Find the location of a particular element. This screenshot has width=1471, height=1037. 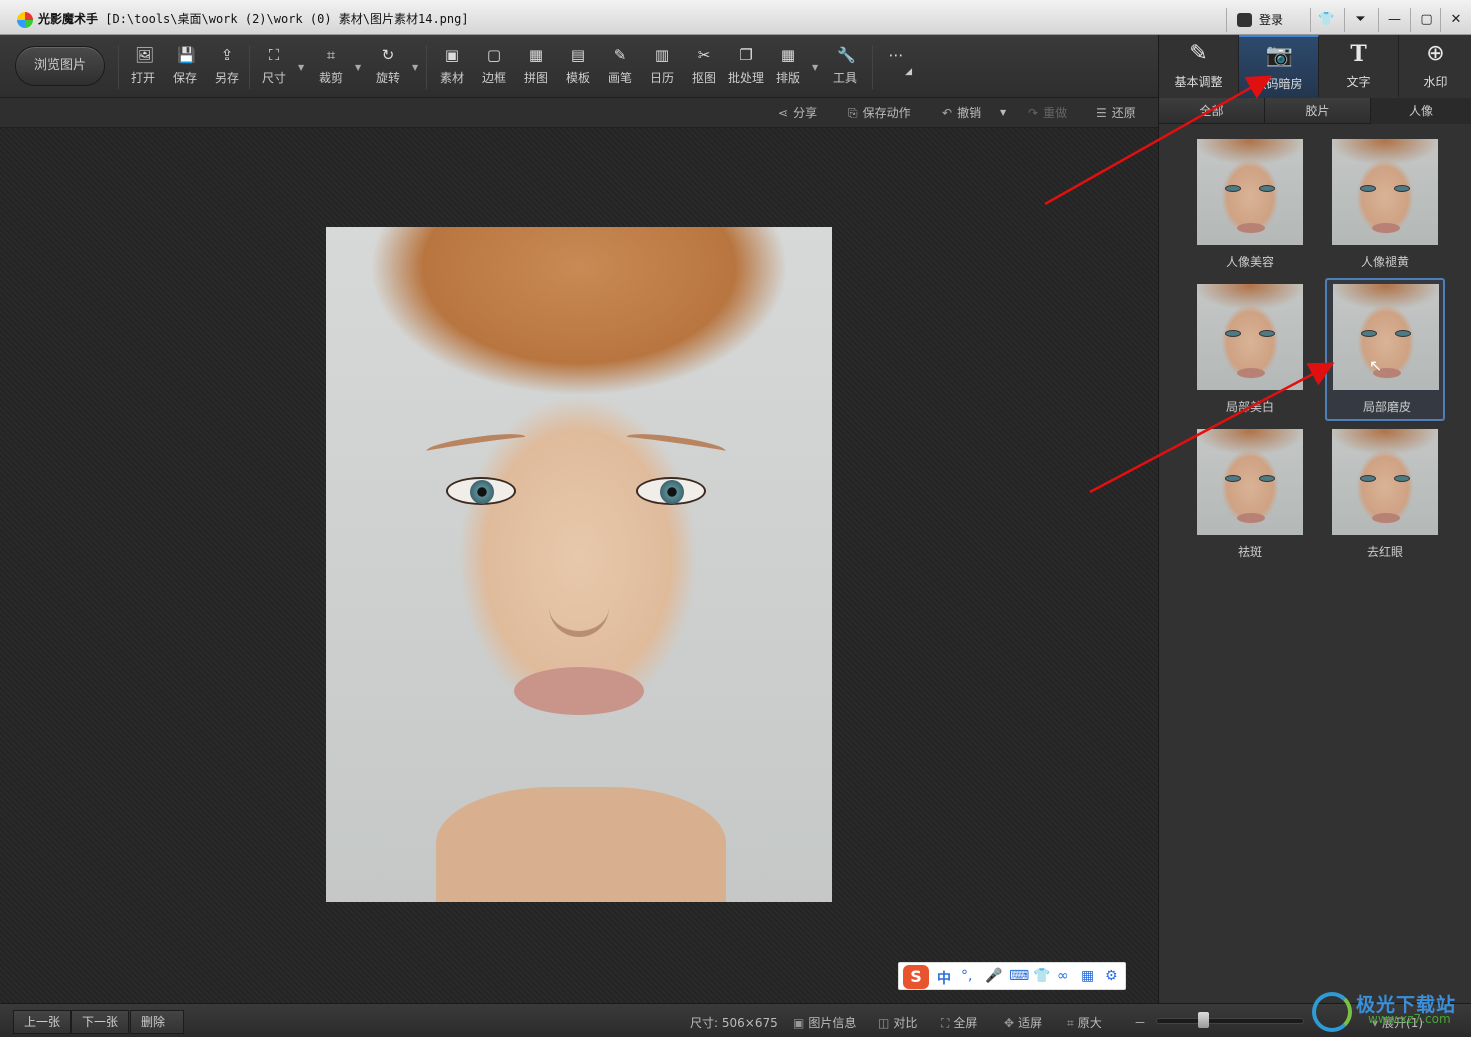

effect-local-whiten: 局部美白 is located at coordinates (1247, 354).